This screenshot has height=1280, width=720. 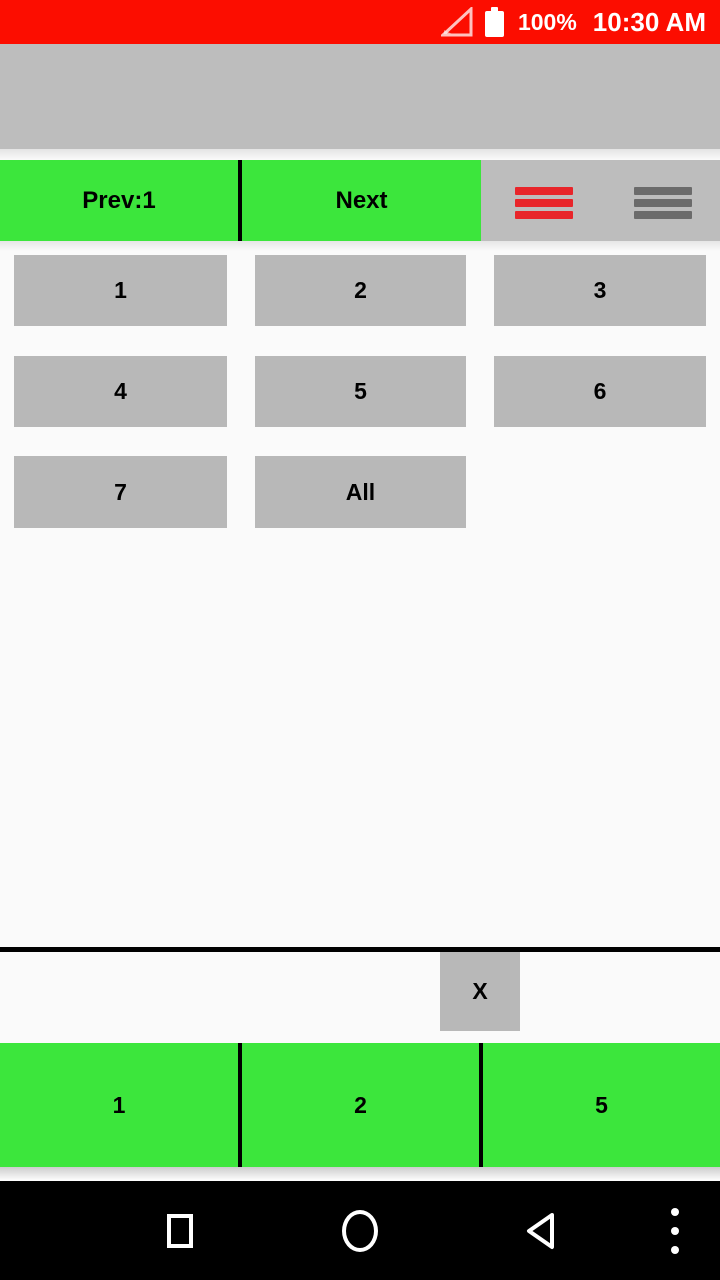 I want to click on grid-button-3: 3, so click(x=600, y=290).